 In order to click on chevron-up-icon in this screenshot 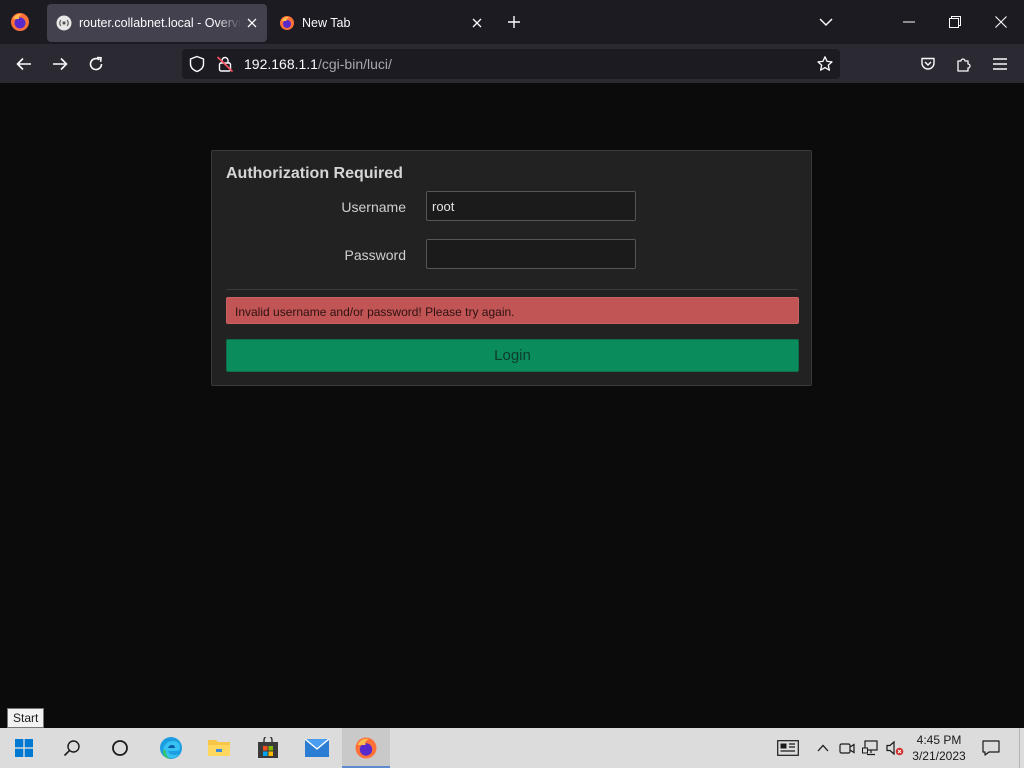, I will do `click(823, 748)`.